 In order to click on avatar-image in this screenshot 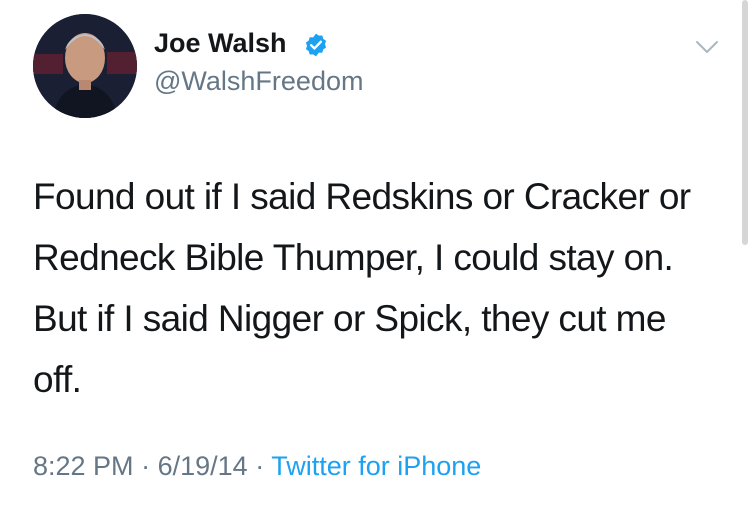, I will do `click(85, 66)`.